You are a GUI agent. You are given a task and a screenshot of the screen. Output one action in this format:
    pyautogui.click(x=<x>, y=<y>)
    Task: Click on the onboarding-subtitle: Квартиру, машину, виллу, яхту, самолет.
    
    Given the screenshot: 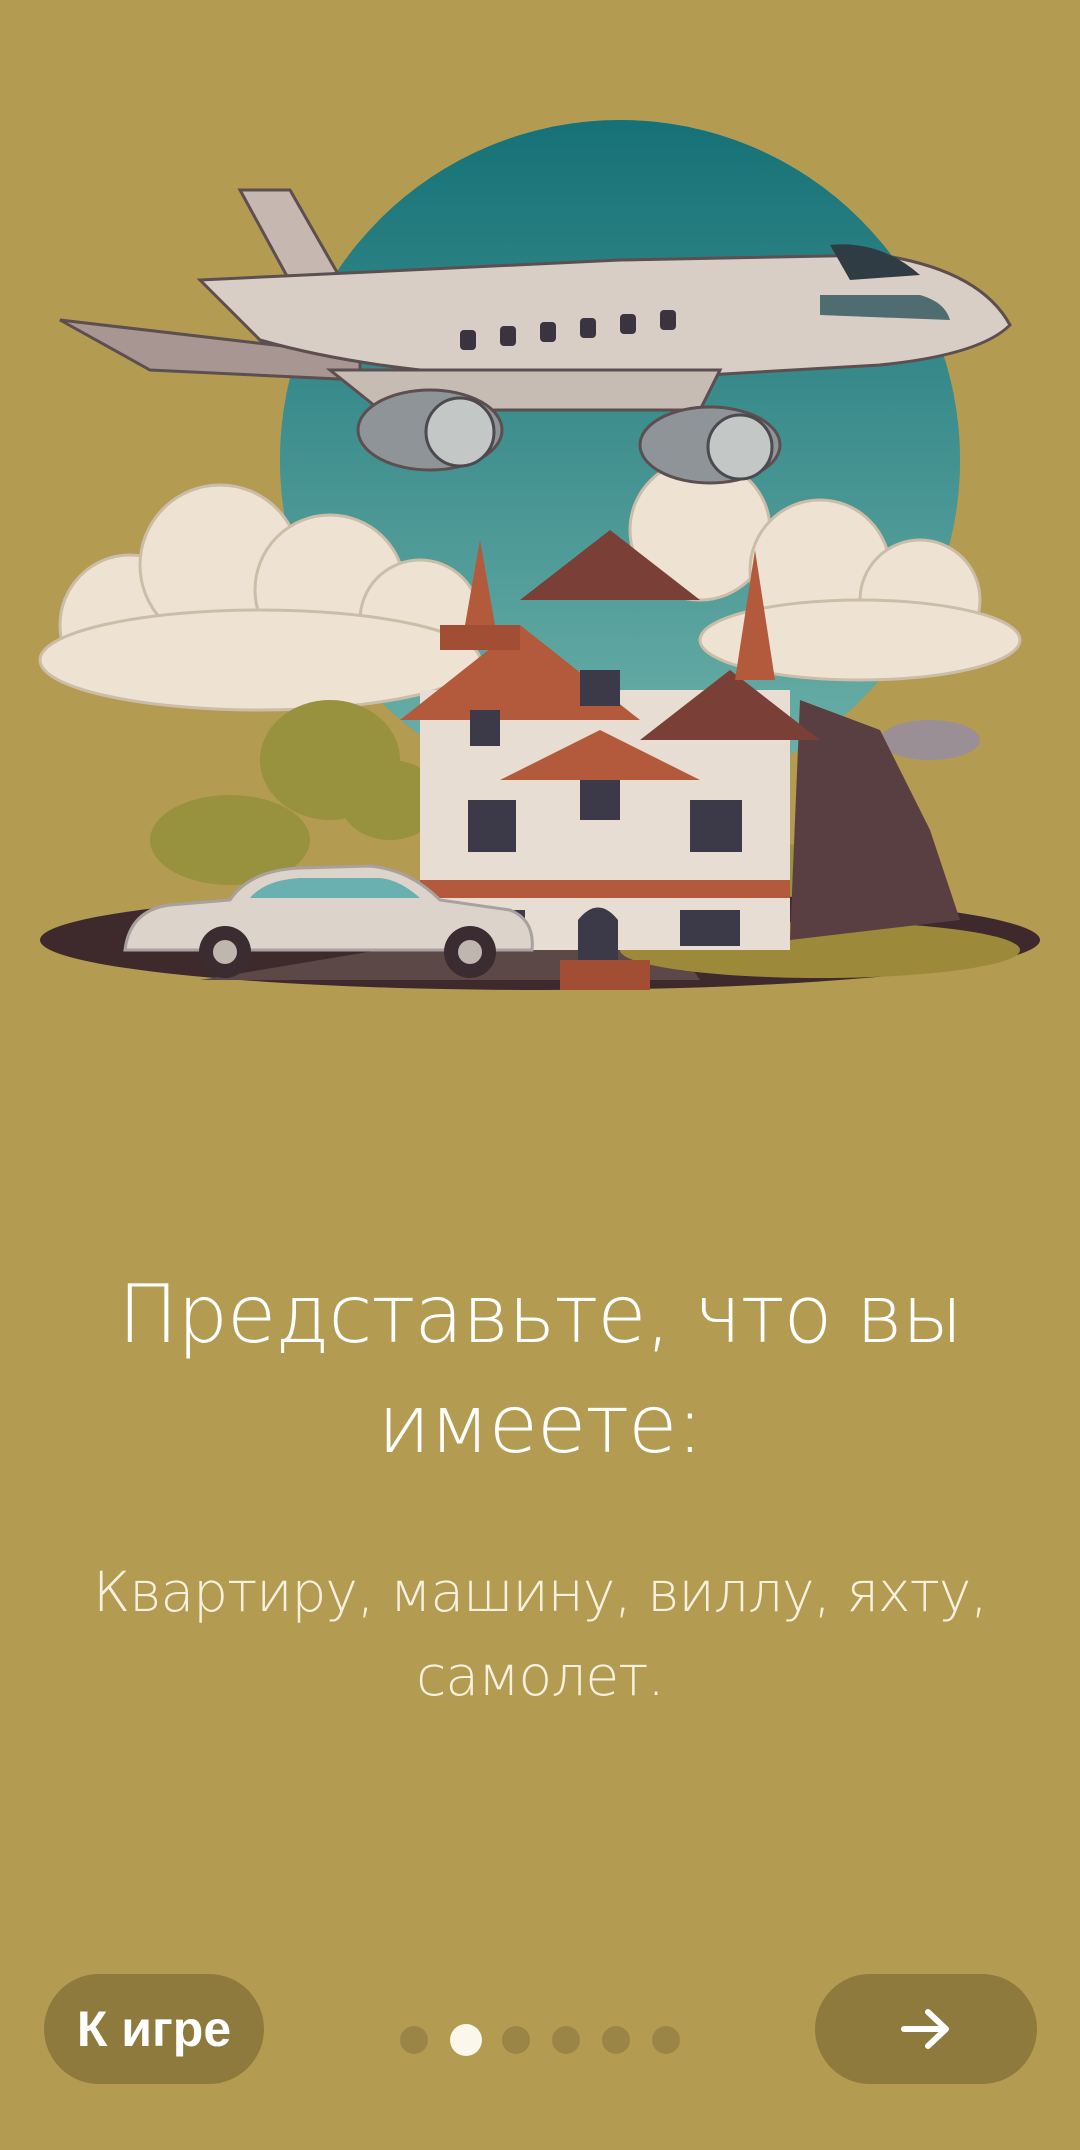 What is the action you would take?
    pyautogui.click(x=540, y=1634)
    